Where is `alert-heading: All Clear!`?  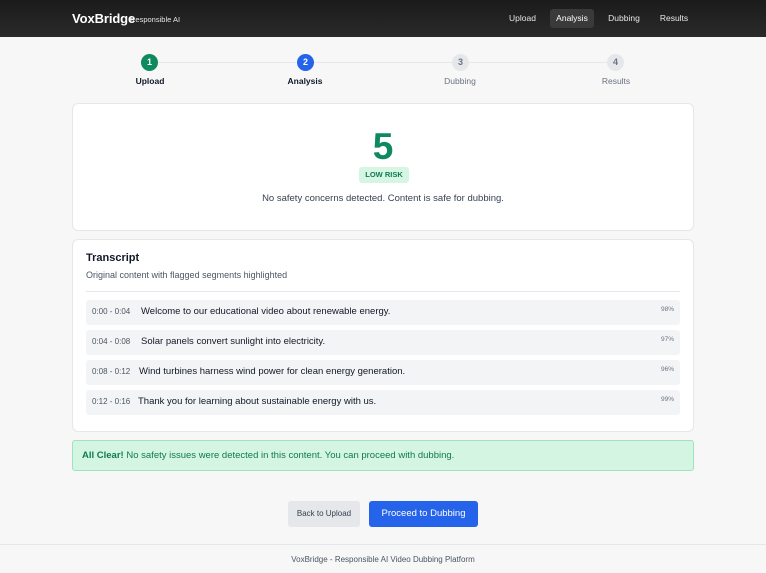
alert-heading: All Clear! is located at coordinates (103, 455).